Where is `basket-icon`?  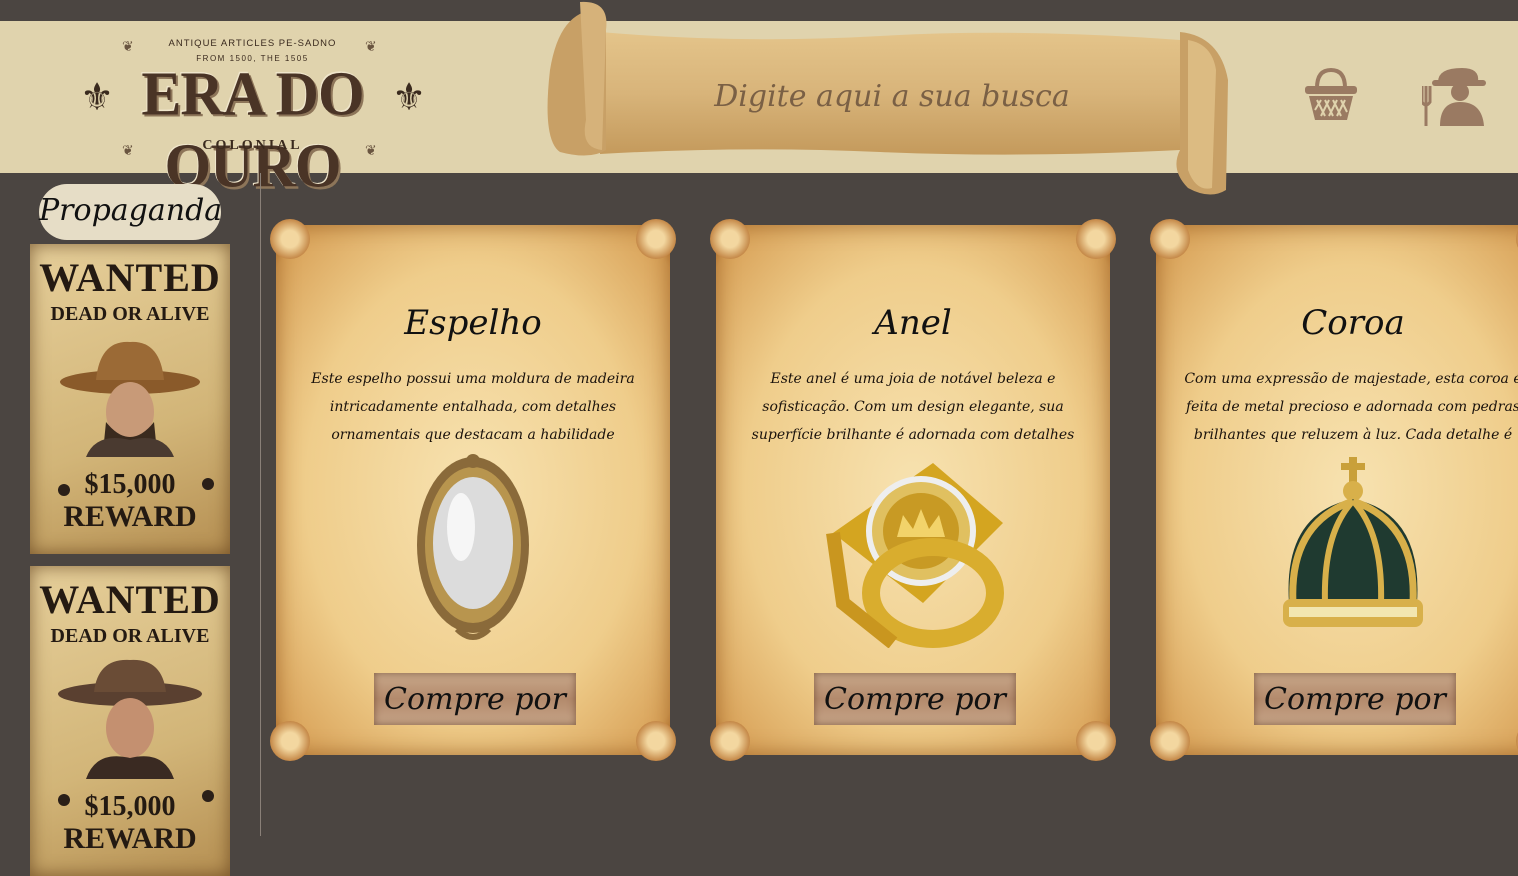
basket-icon is located at coordinates (1331, 94).